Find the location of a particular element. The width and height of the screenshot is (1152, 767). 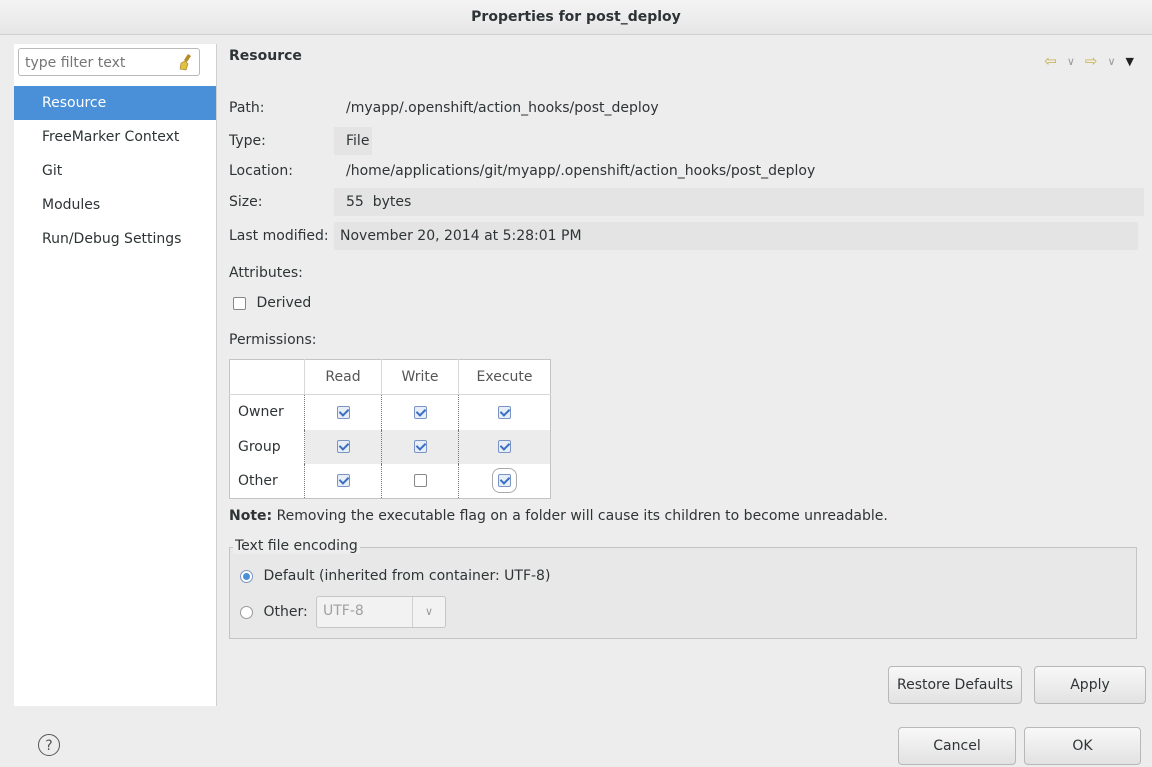

group-execute-checkbox is located at coordinates (504, 447).